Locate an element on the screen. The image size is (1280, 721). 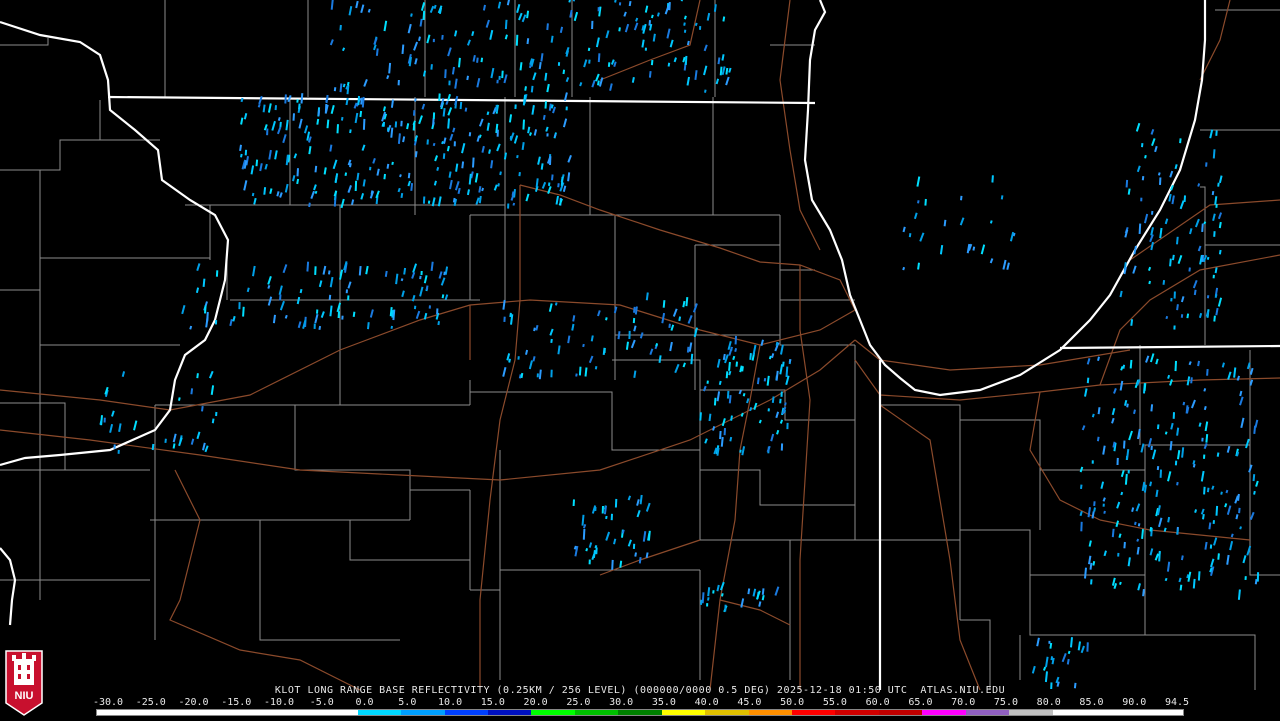
reflectivity-colorbar is located at coordinates (640, 712).